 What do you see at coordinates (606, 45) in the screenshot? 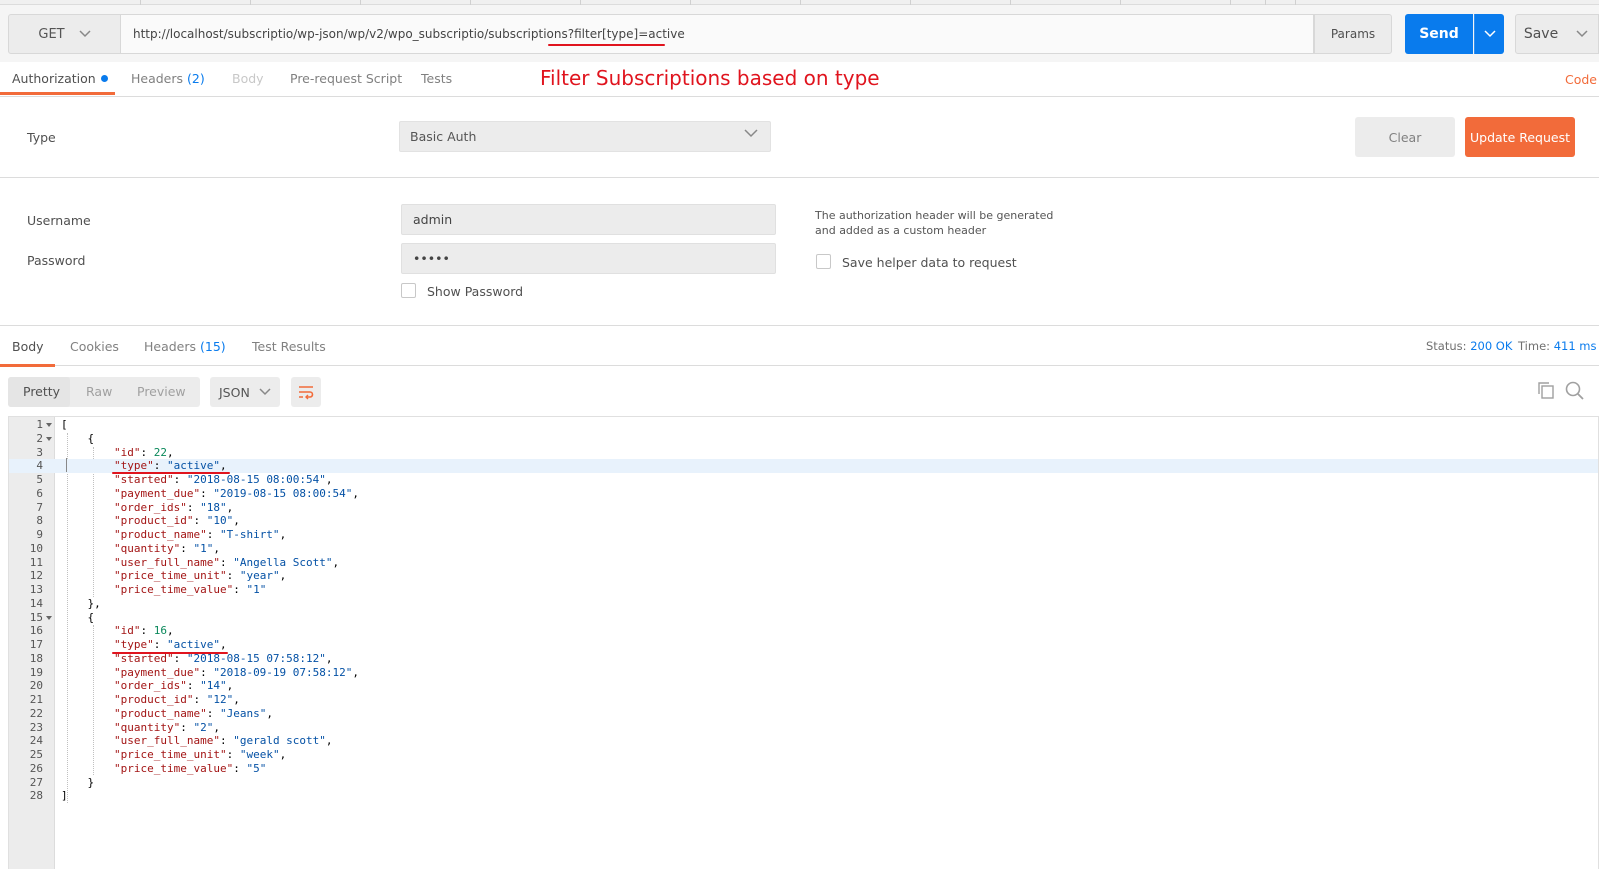
I see `url-annotation-underline` at bounding box center [606, 45].